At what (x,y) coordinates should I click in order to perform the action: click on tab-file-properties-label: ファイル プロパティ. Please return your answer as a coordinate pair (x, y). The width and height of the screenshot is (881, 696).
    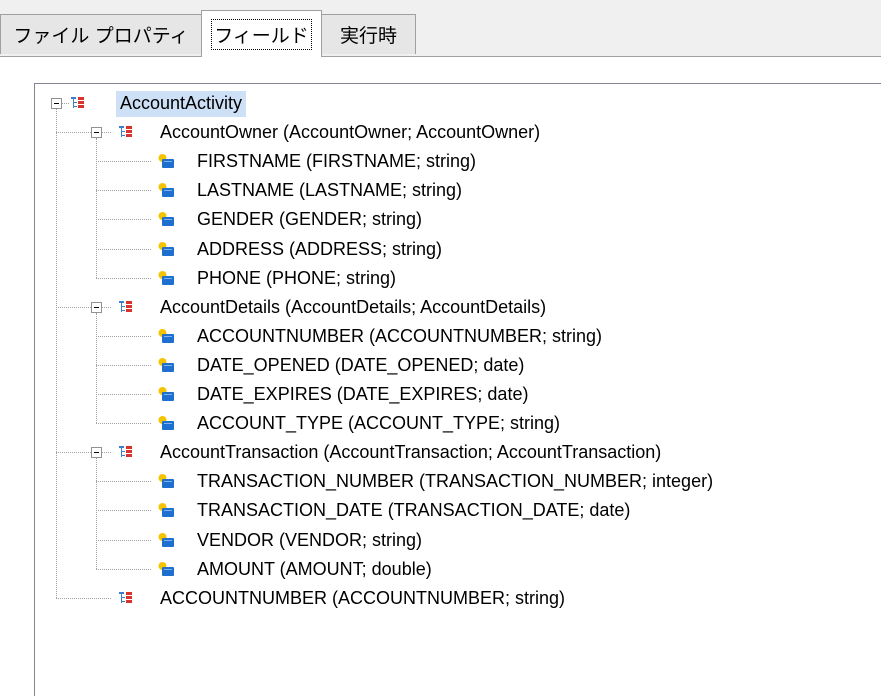
    Looking at the image, I should click on (101, 36).